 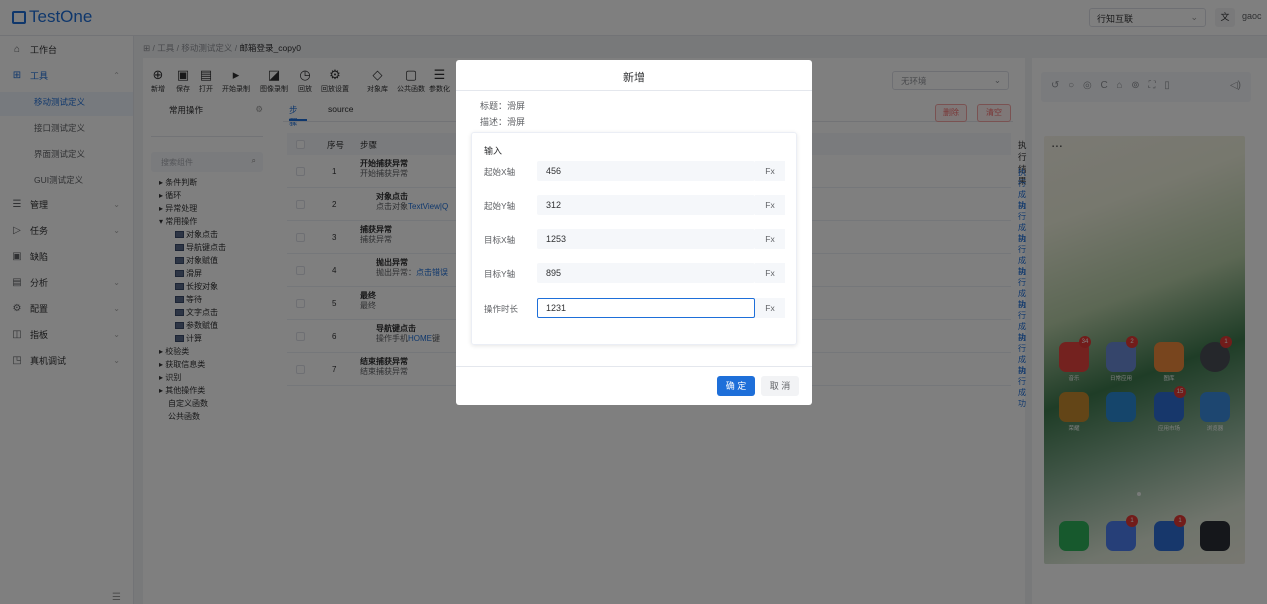 What do you see at coordinates (500, 206) in the screenshot?
I see `field-label: 起始Y轴` at bounding box center [500, 206].